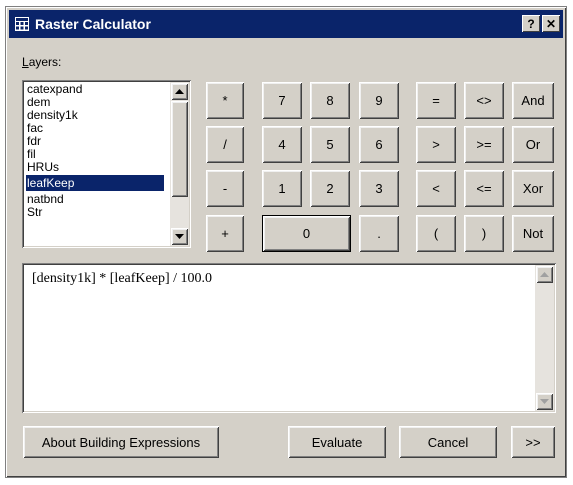 The height and width of the screenshot is (485, 573). What do you see at coordinates (282, 188) in the screenshot?
I see `digit-1-button: 1` at bounding box center [282, 188].